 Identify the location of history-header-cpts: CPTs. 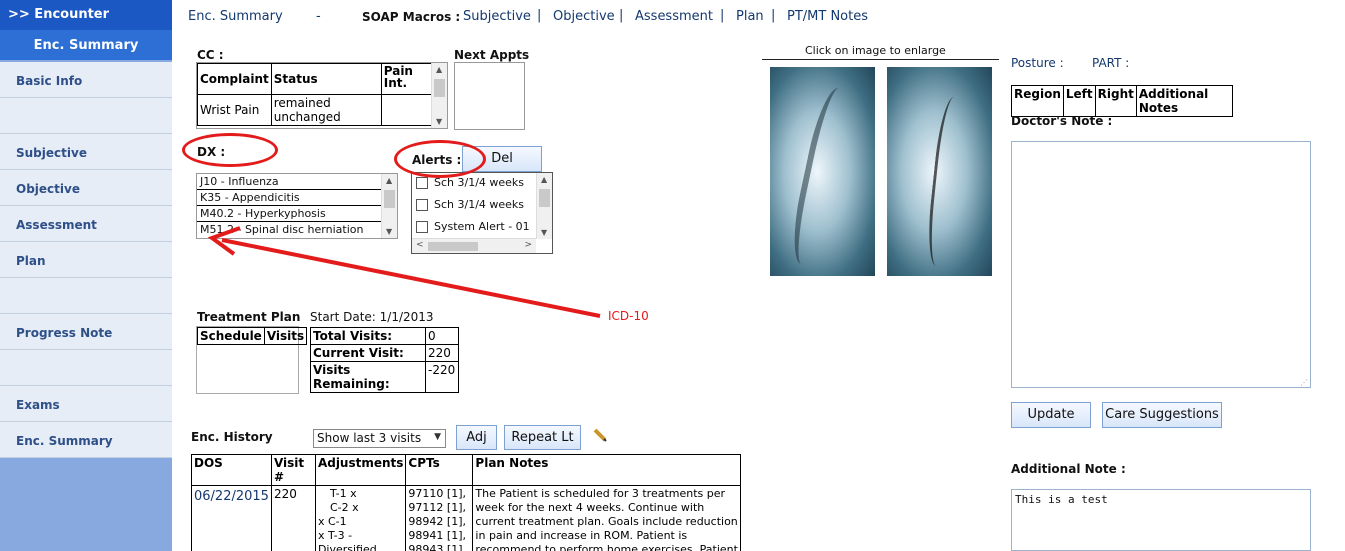
(439, 470).